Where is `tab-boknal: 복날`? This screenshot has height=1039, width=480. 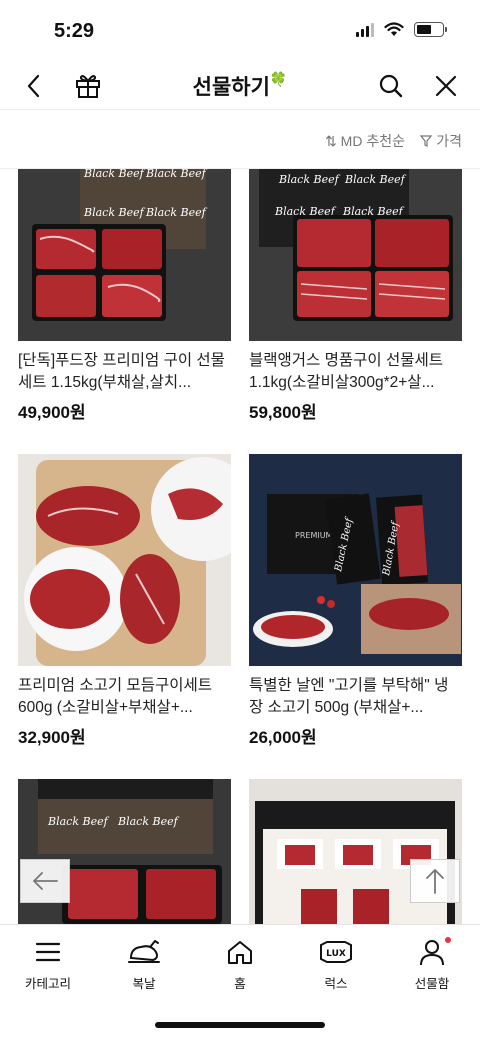
tab-boknal: 복날 is located at coordinates (144, 964).